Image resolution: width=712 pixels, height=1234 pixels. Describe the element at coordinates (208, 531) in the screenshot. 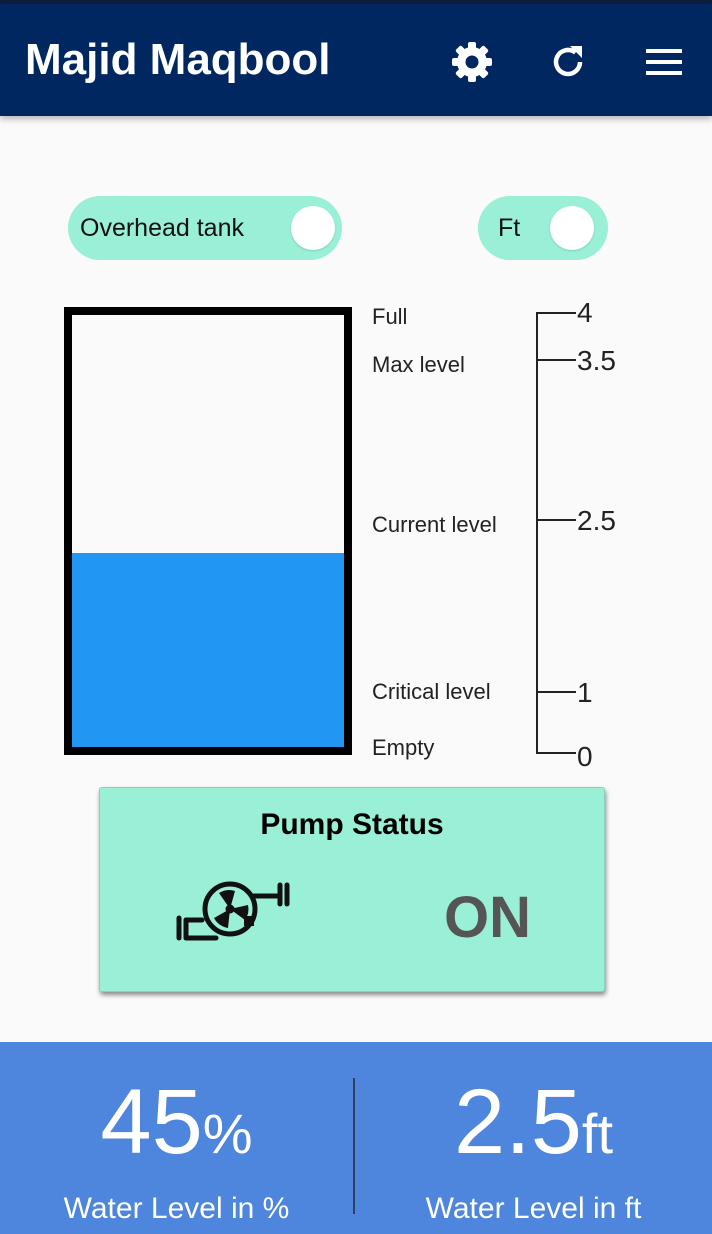

I see `water-tank` at that location.